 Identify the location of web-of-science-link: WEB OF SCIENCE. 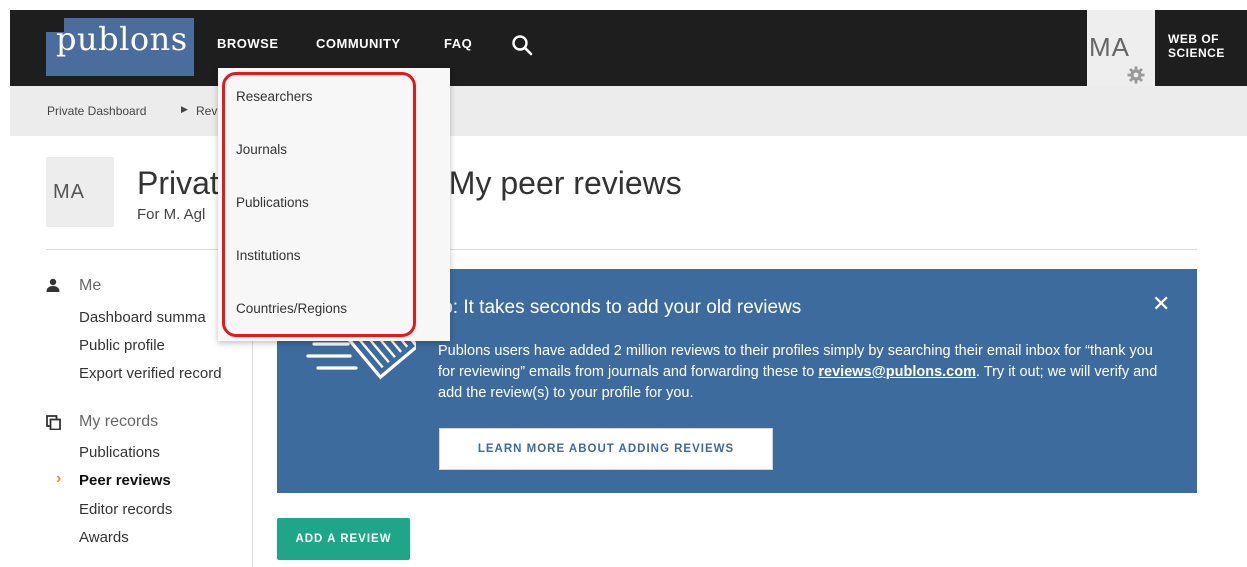
(1196, 46).